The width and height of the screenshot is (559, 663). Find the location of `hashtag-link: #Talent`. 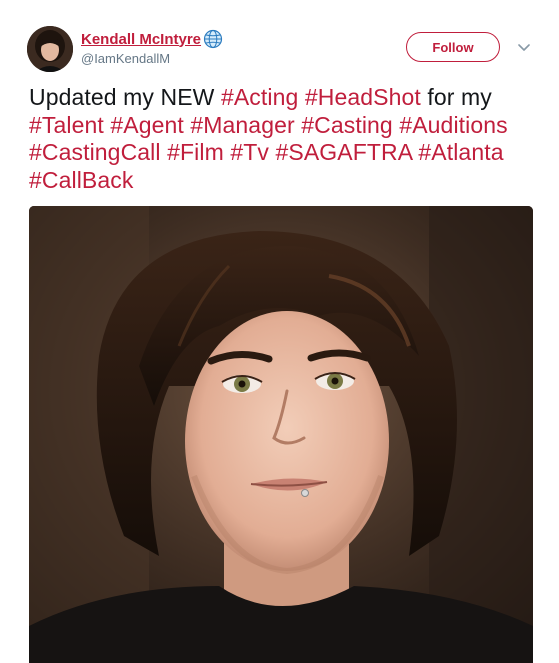

hashtag-link: #Talent is located at coordinates (66, 125).